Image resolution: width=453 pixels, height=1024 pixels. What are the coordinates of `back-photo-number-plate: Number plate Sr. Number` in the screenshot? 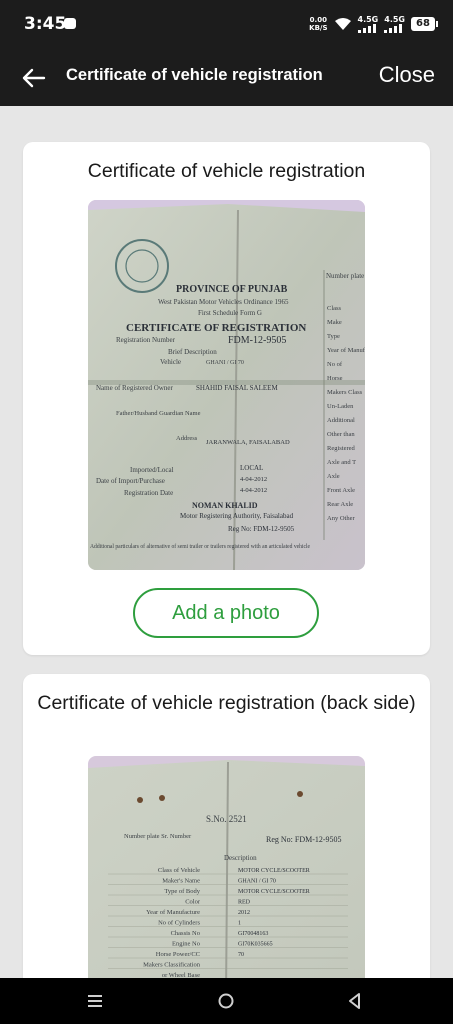 It's located at (158, 836).